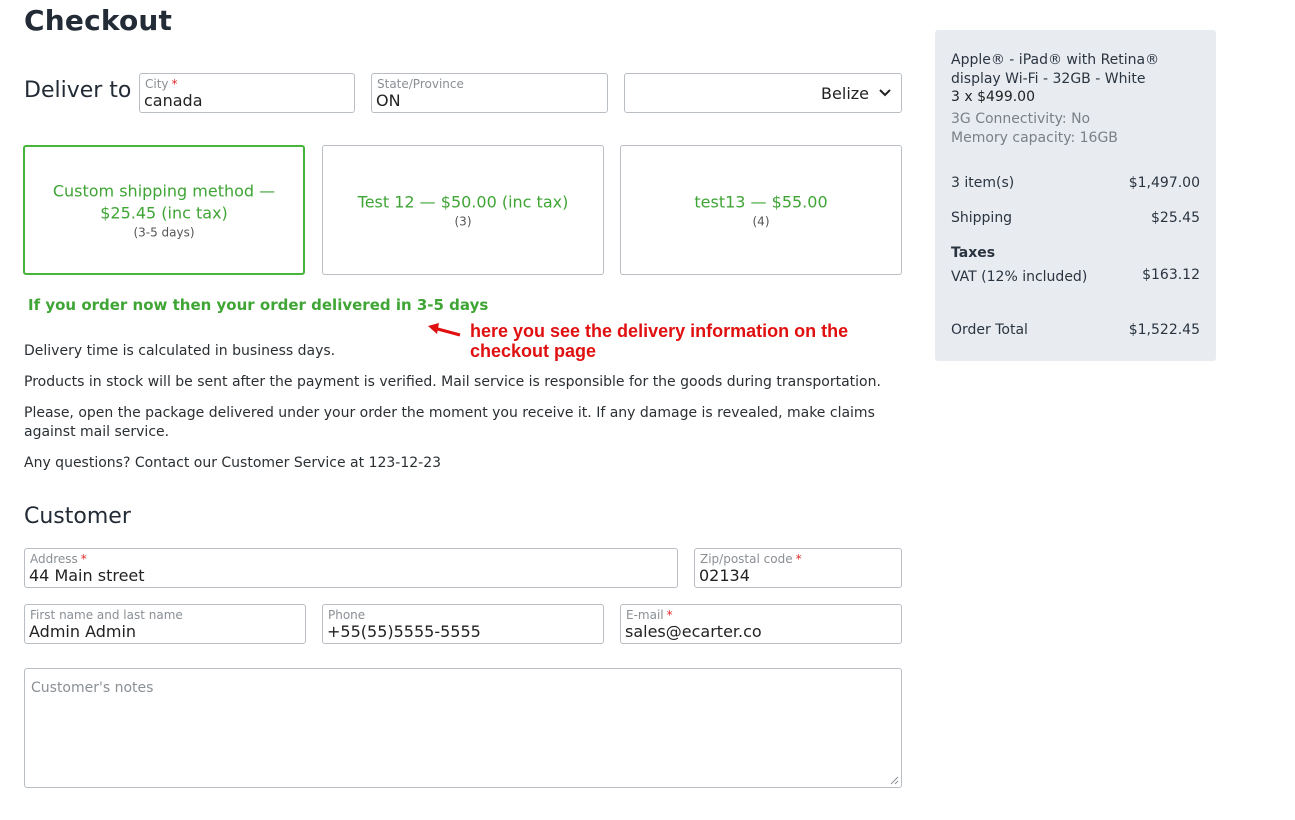 The width and height of the screenshot is (1295, 820). Describe the element at coordinates (106, 615) in the screenshot. I see `name-label: First name and last name` at that location.